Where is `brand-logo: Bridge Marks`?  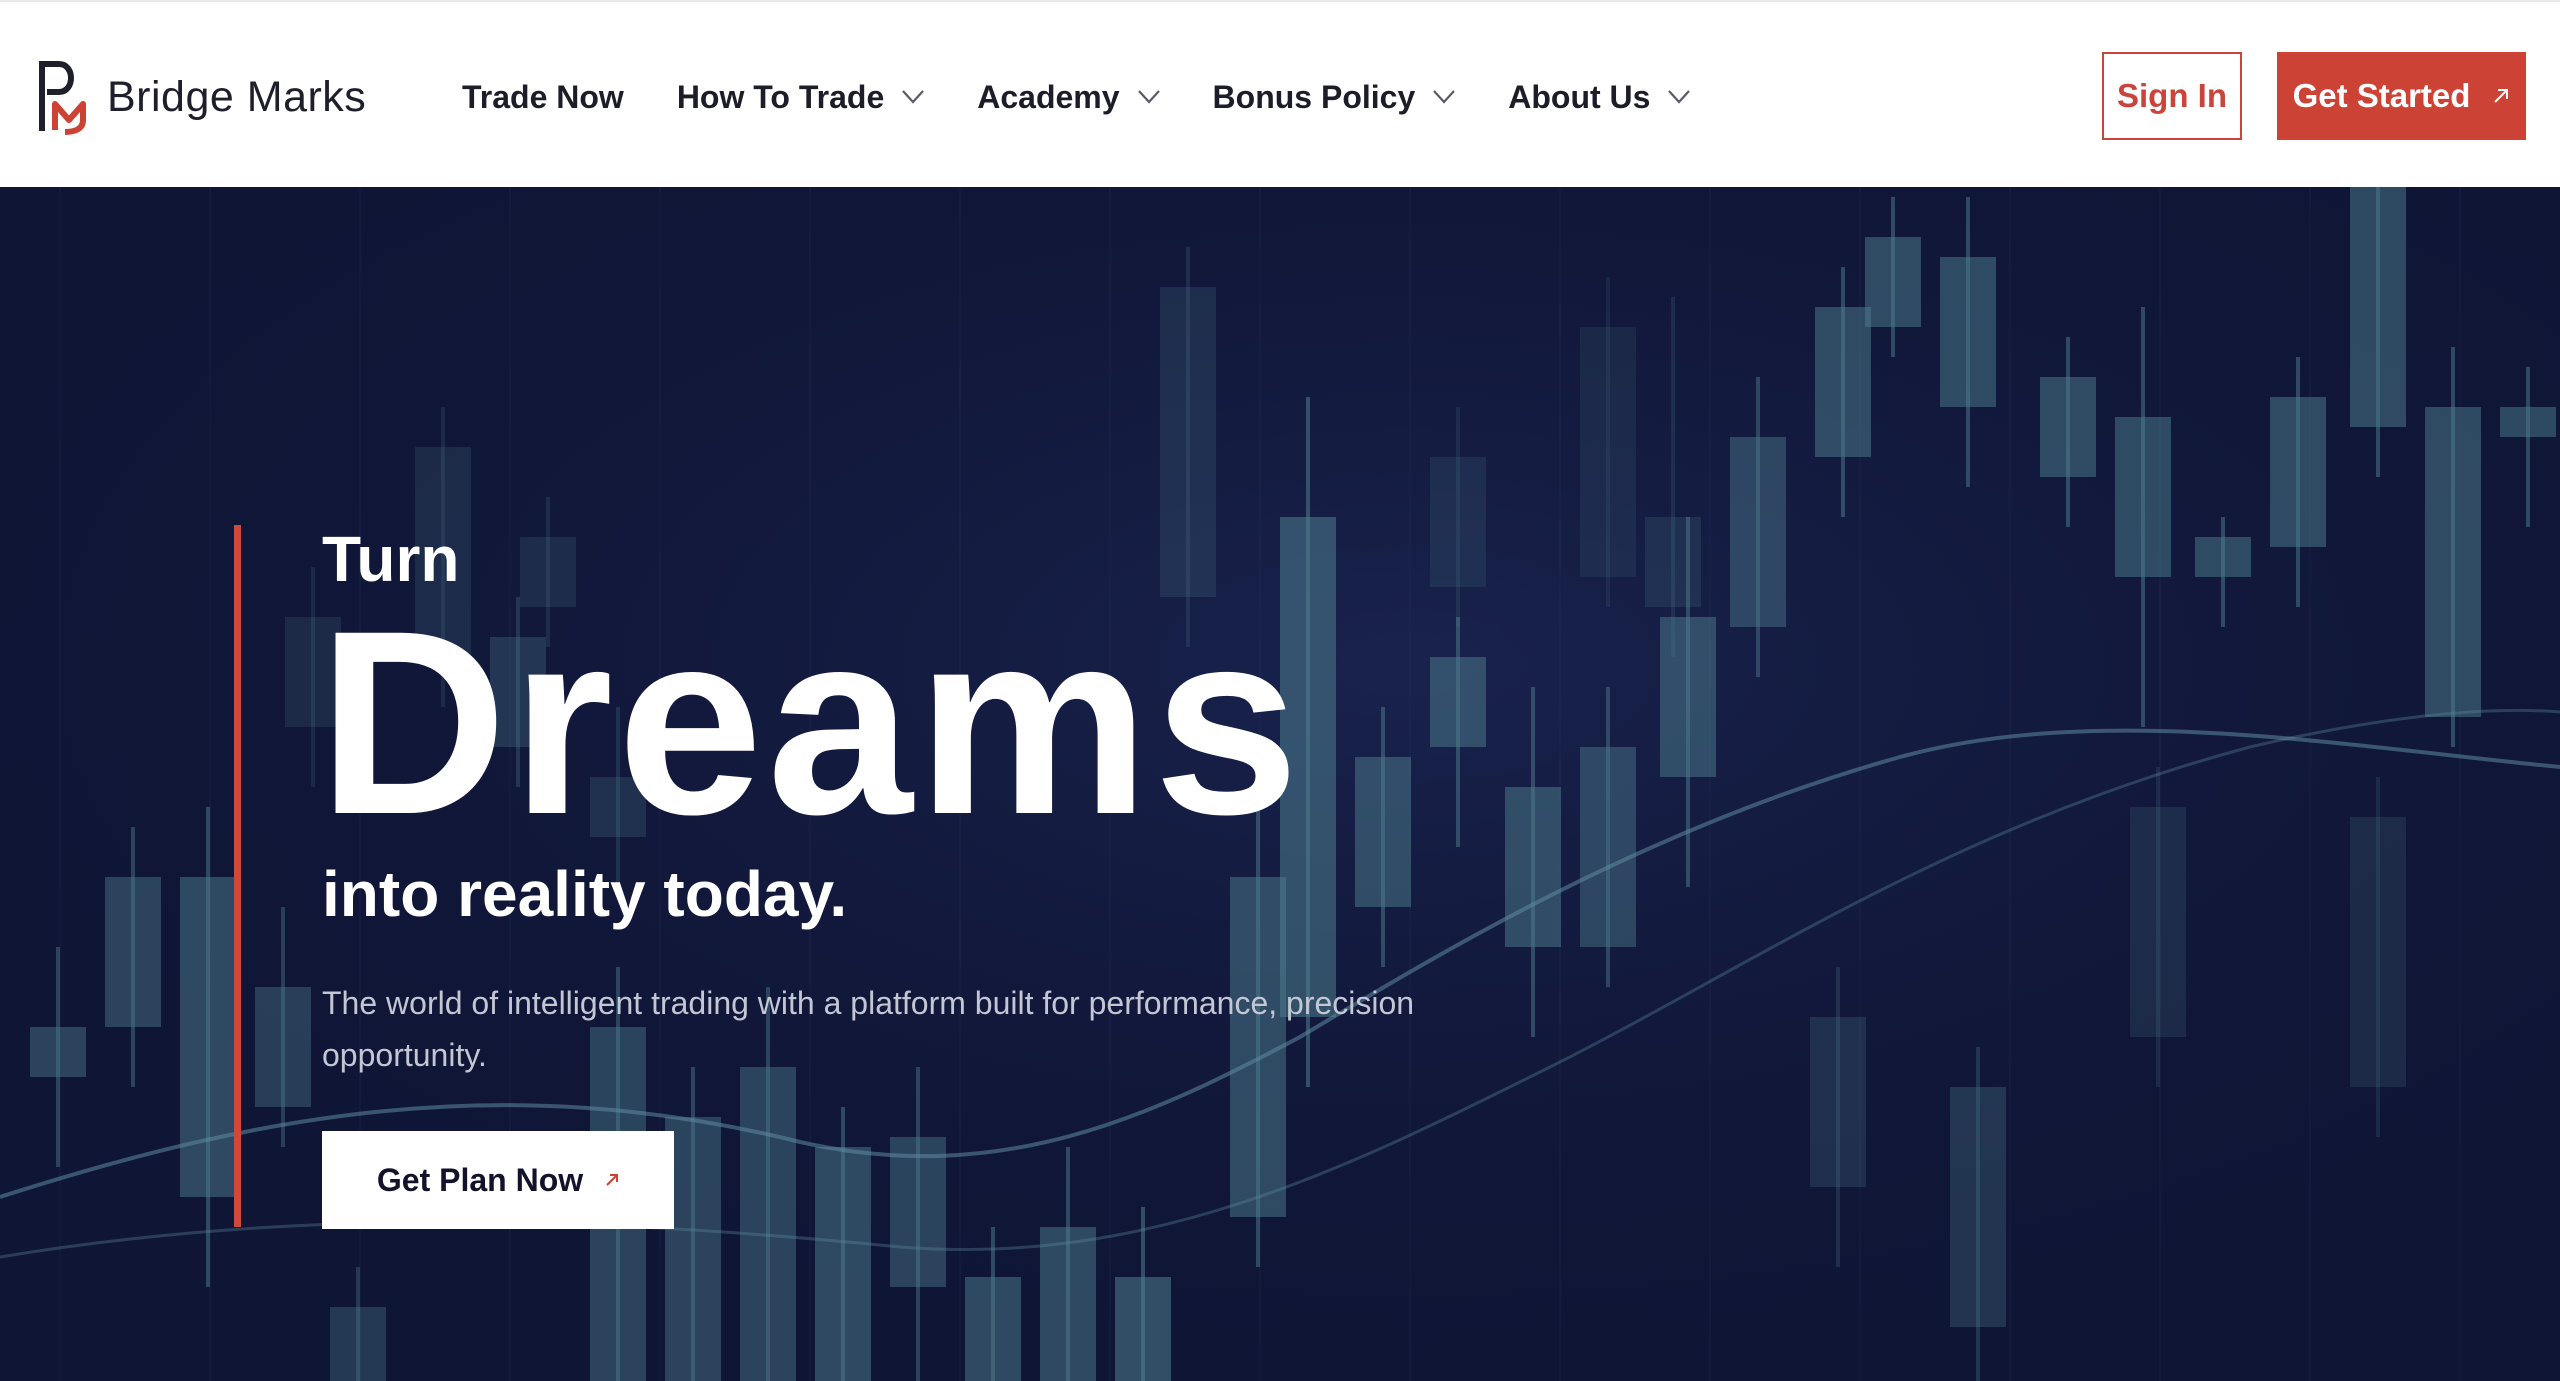 brand-logo: Bridge Marks is located at coordinates (213, 97).